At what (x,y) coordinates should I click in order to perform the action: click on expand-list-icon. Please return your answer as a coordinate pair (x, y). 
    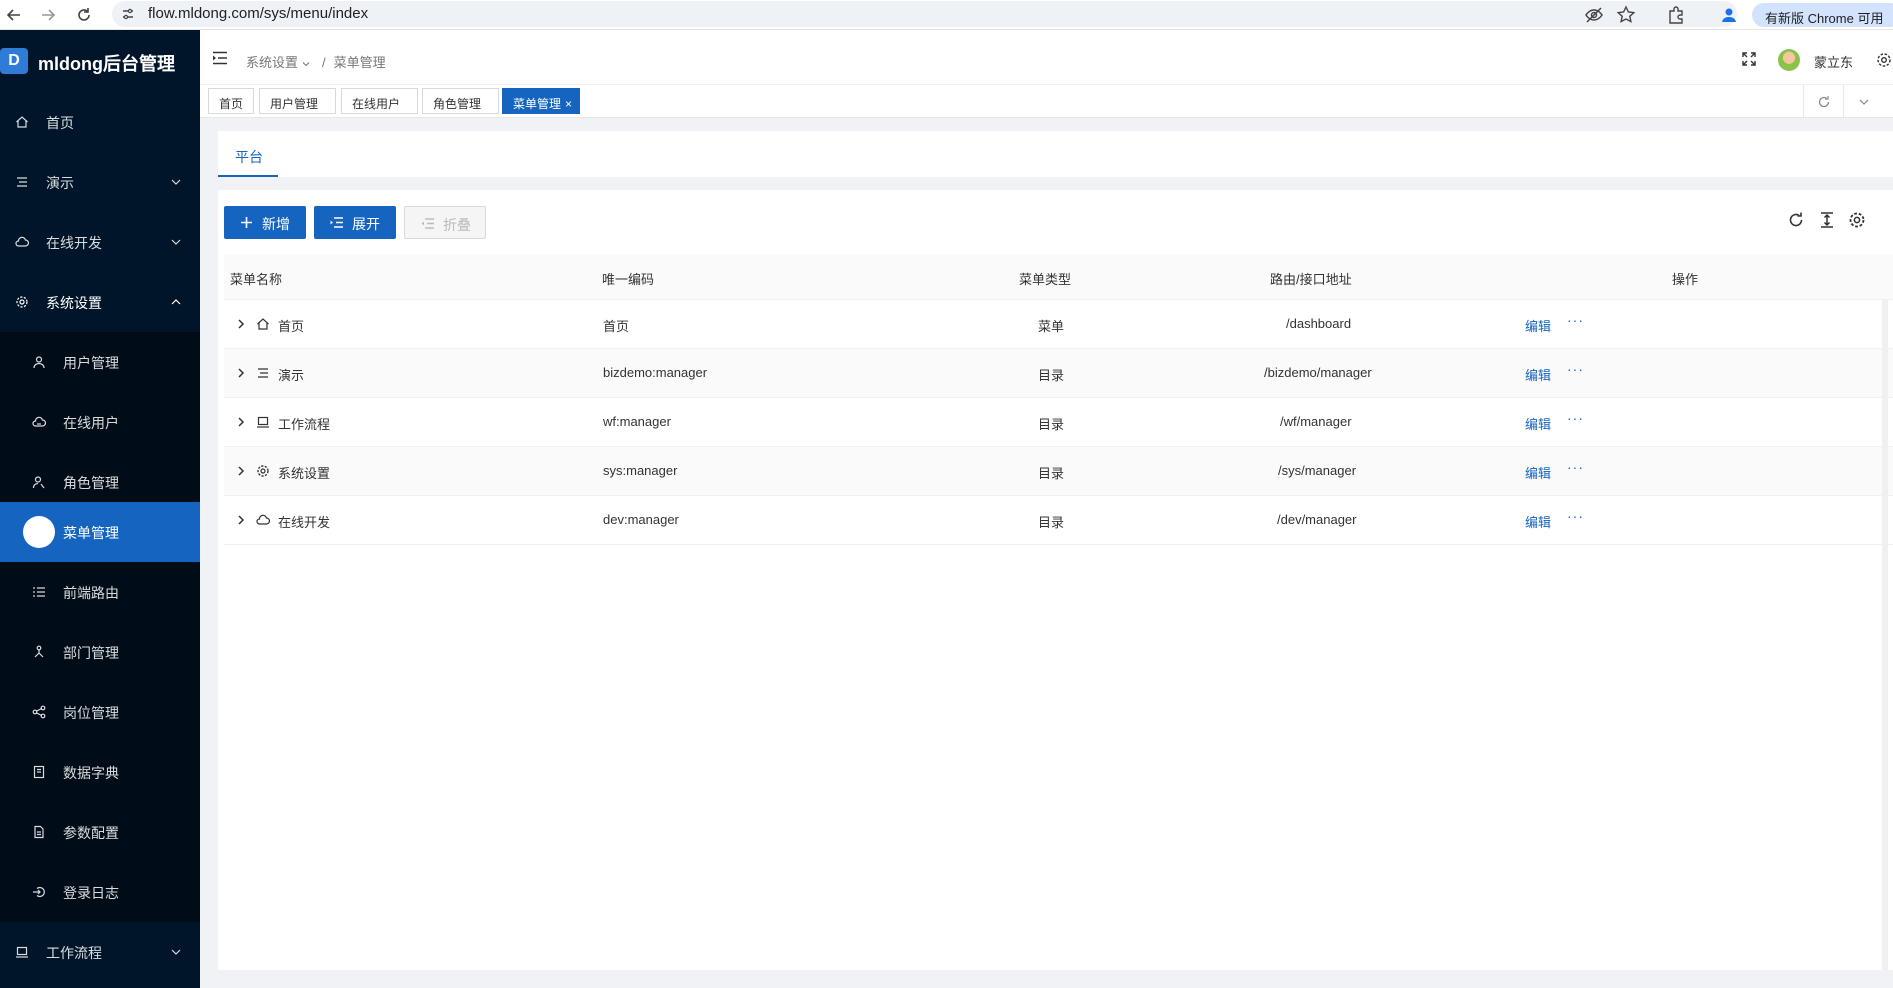
    Looking at the image, I should click on (336, 222).